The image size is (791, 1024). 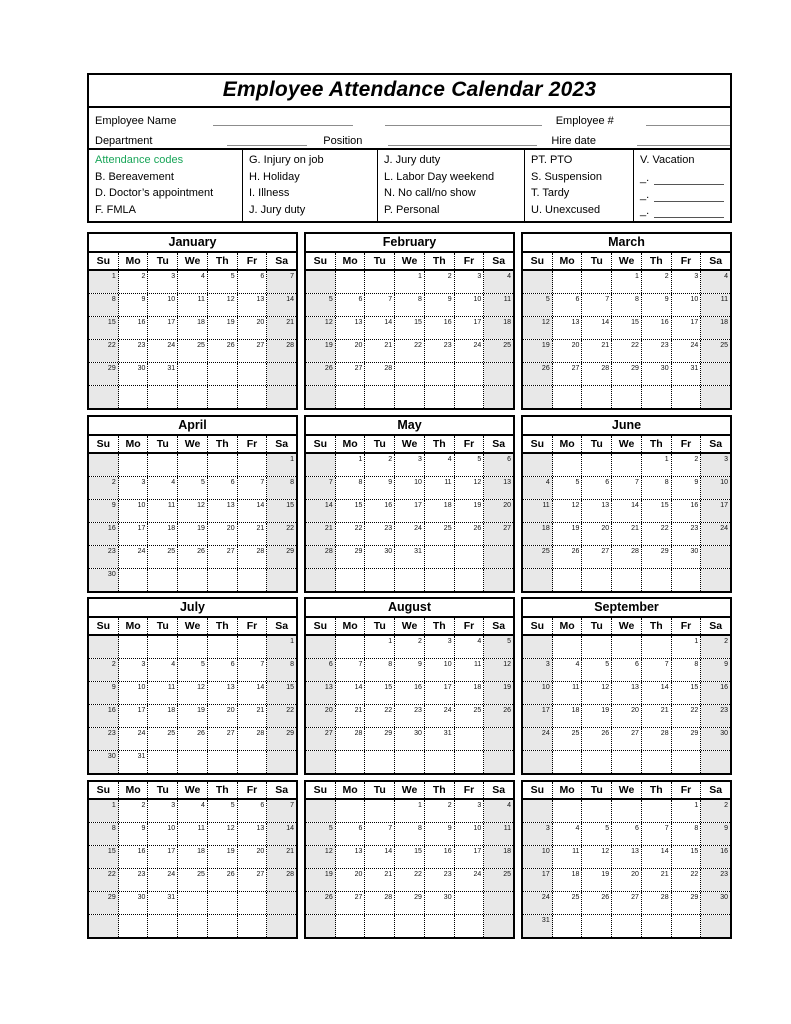 I want to click on hire-date-input, so click(x=683, y=139).